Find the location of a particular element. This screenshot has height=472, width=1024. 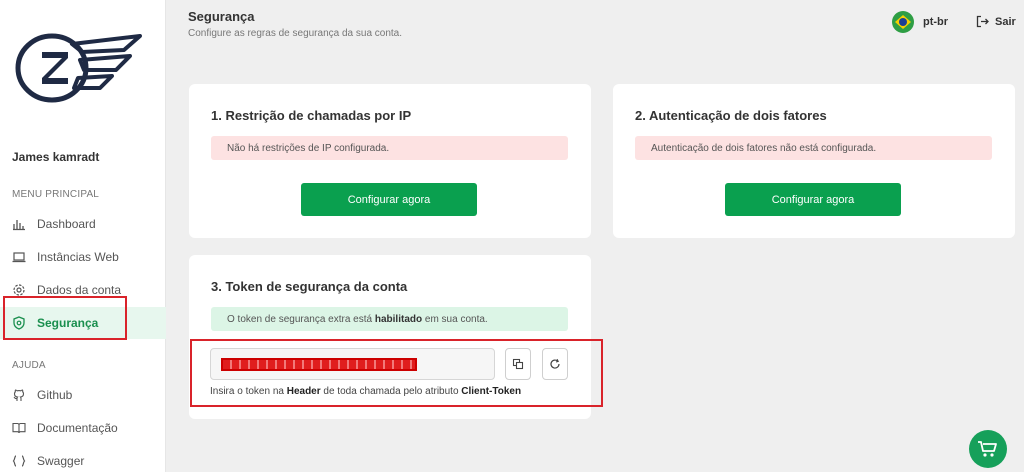

sidebar-item-instancias: Instâncias Web is located at coordinates (83, 257).